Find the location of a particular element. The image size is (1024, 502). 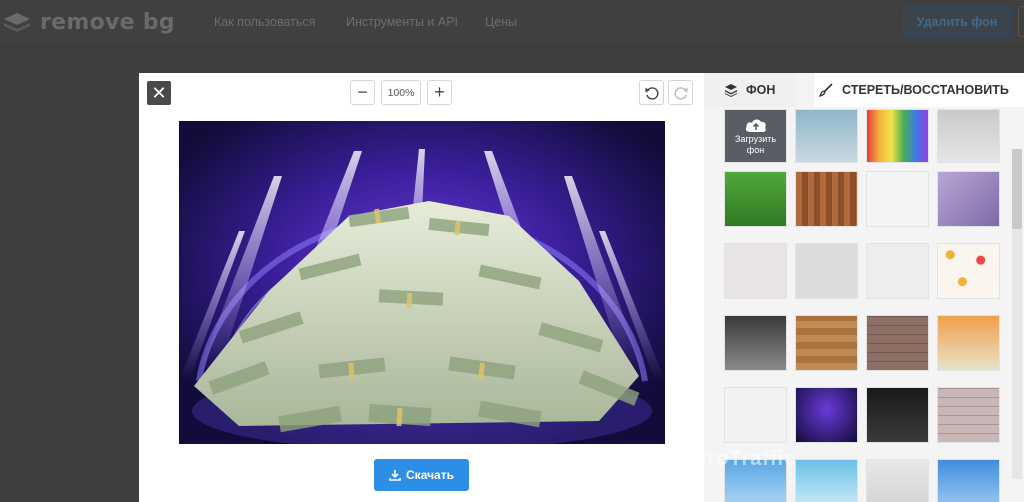

brush-icon is located at coordinates (825, 90).